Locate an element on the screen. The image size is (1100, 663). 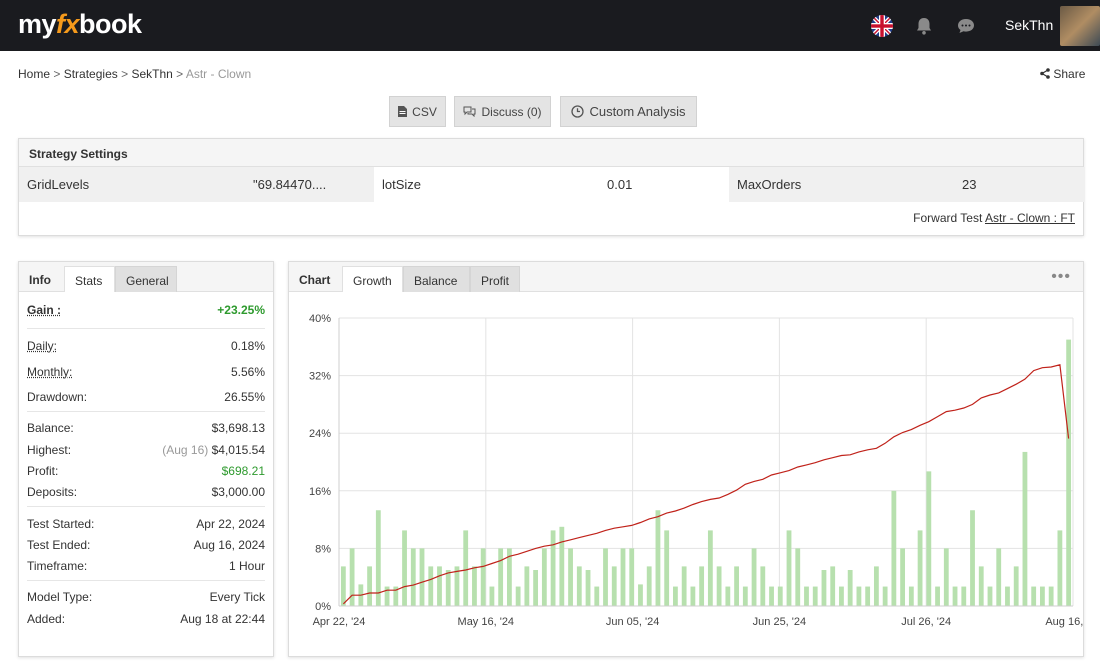
share-button: Share is located at coordinates (1062, 74).